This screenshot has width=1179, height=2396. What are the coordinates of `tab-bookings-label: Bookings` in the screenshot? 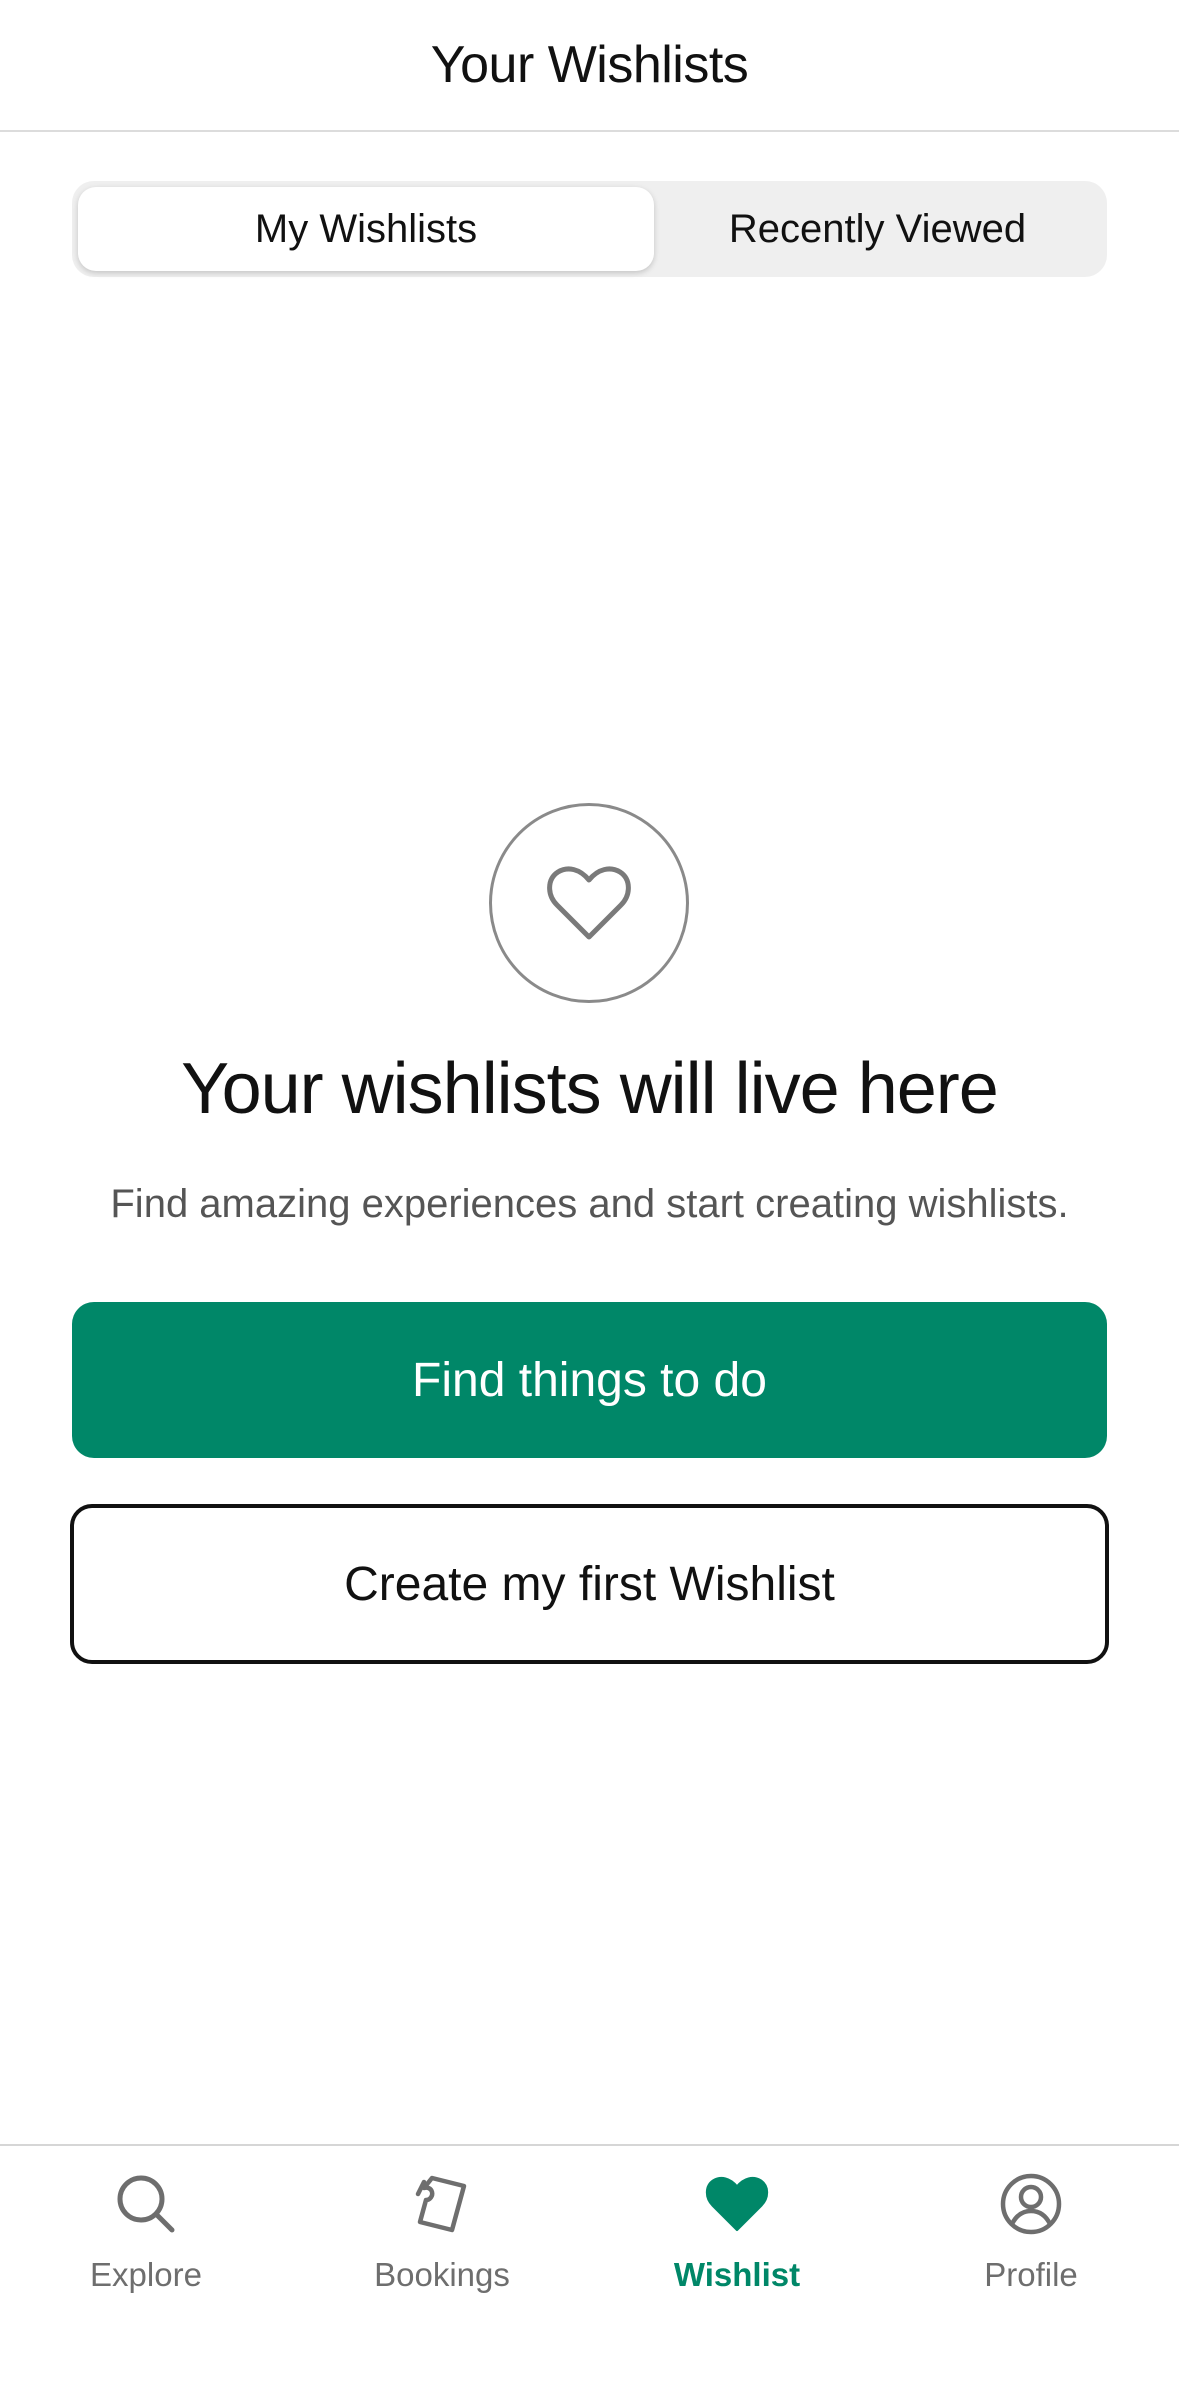 It's located at (442, 2274).